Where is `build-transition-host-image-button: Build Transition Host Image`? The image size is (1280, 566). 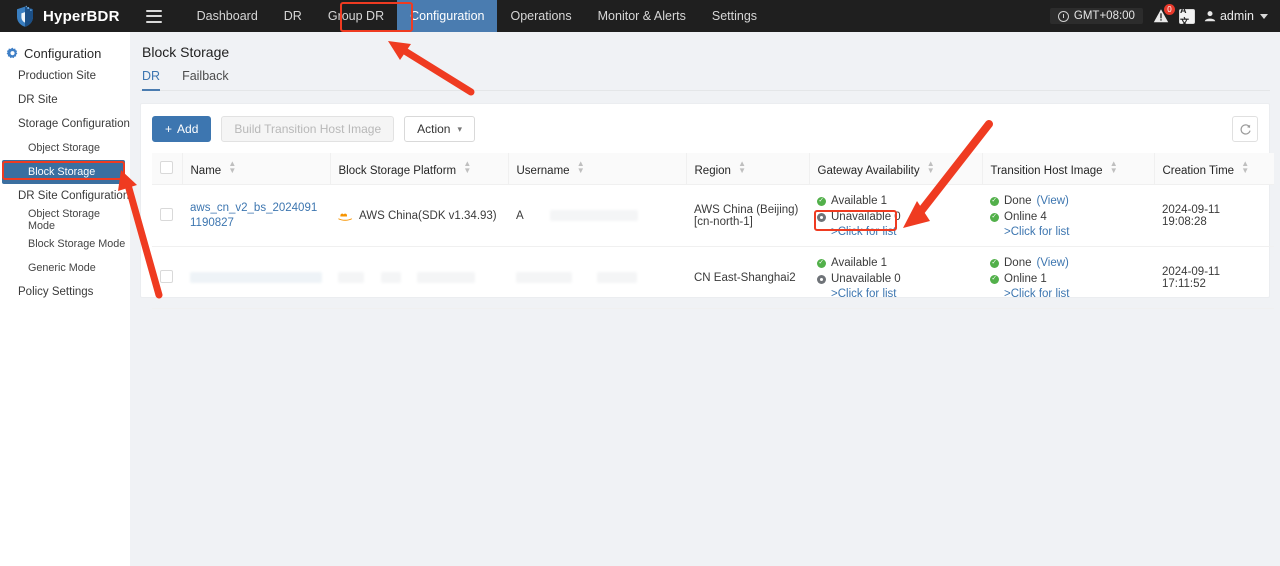
build-transition-host-image-button: Build Transition Host Image is located at coordinates (308, 129).